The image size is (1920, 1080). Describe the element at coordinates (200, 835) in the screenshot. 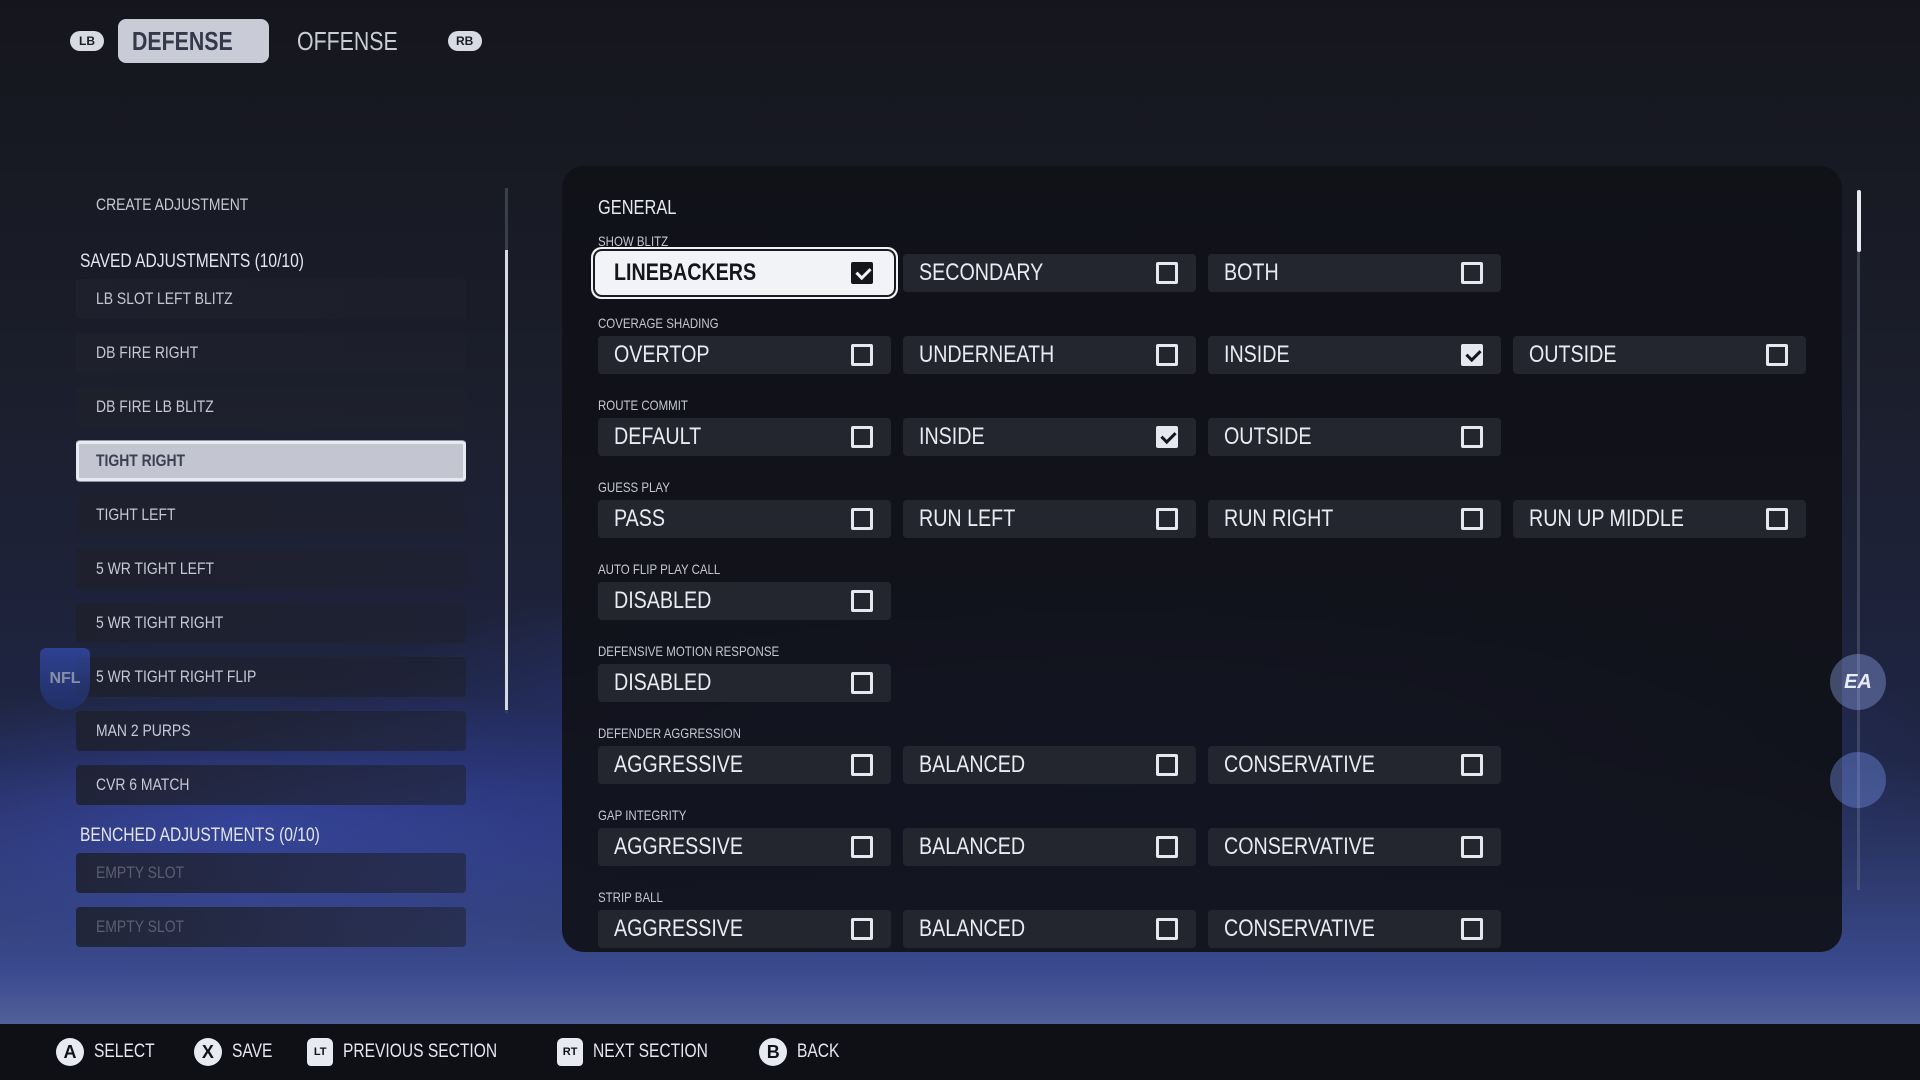

I see `benched-adjustments-header-text: BENCHED ADJUSTMENTS (0/10)` at that location.